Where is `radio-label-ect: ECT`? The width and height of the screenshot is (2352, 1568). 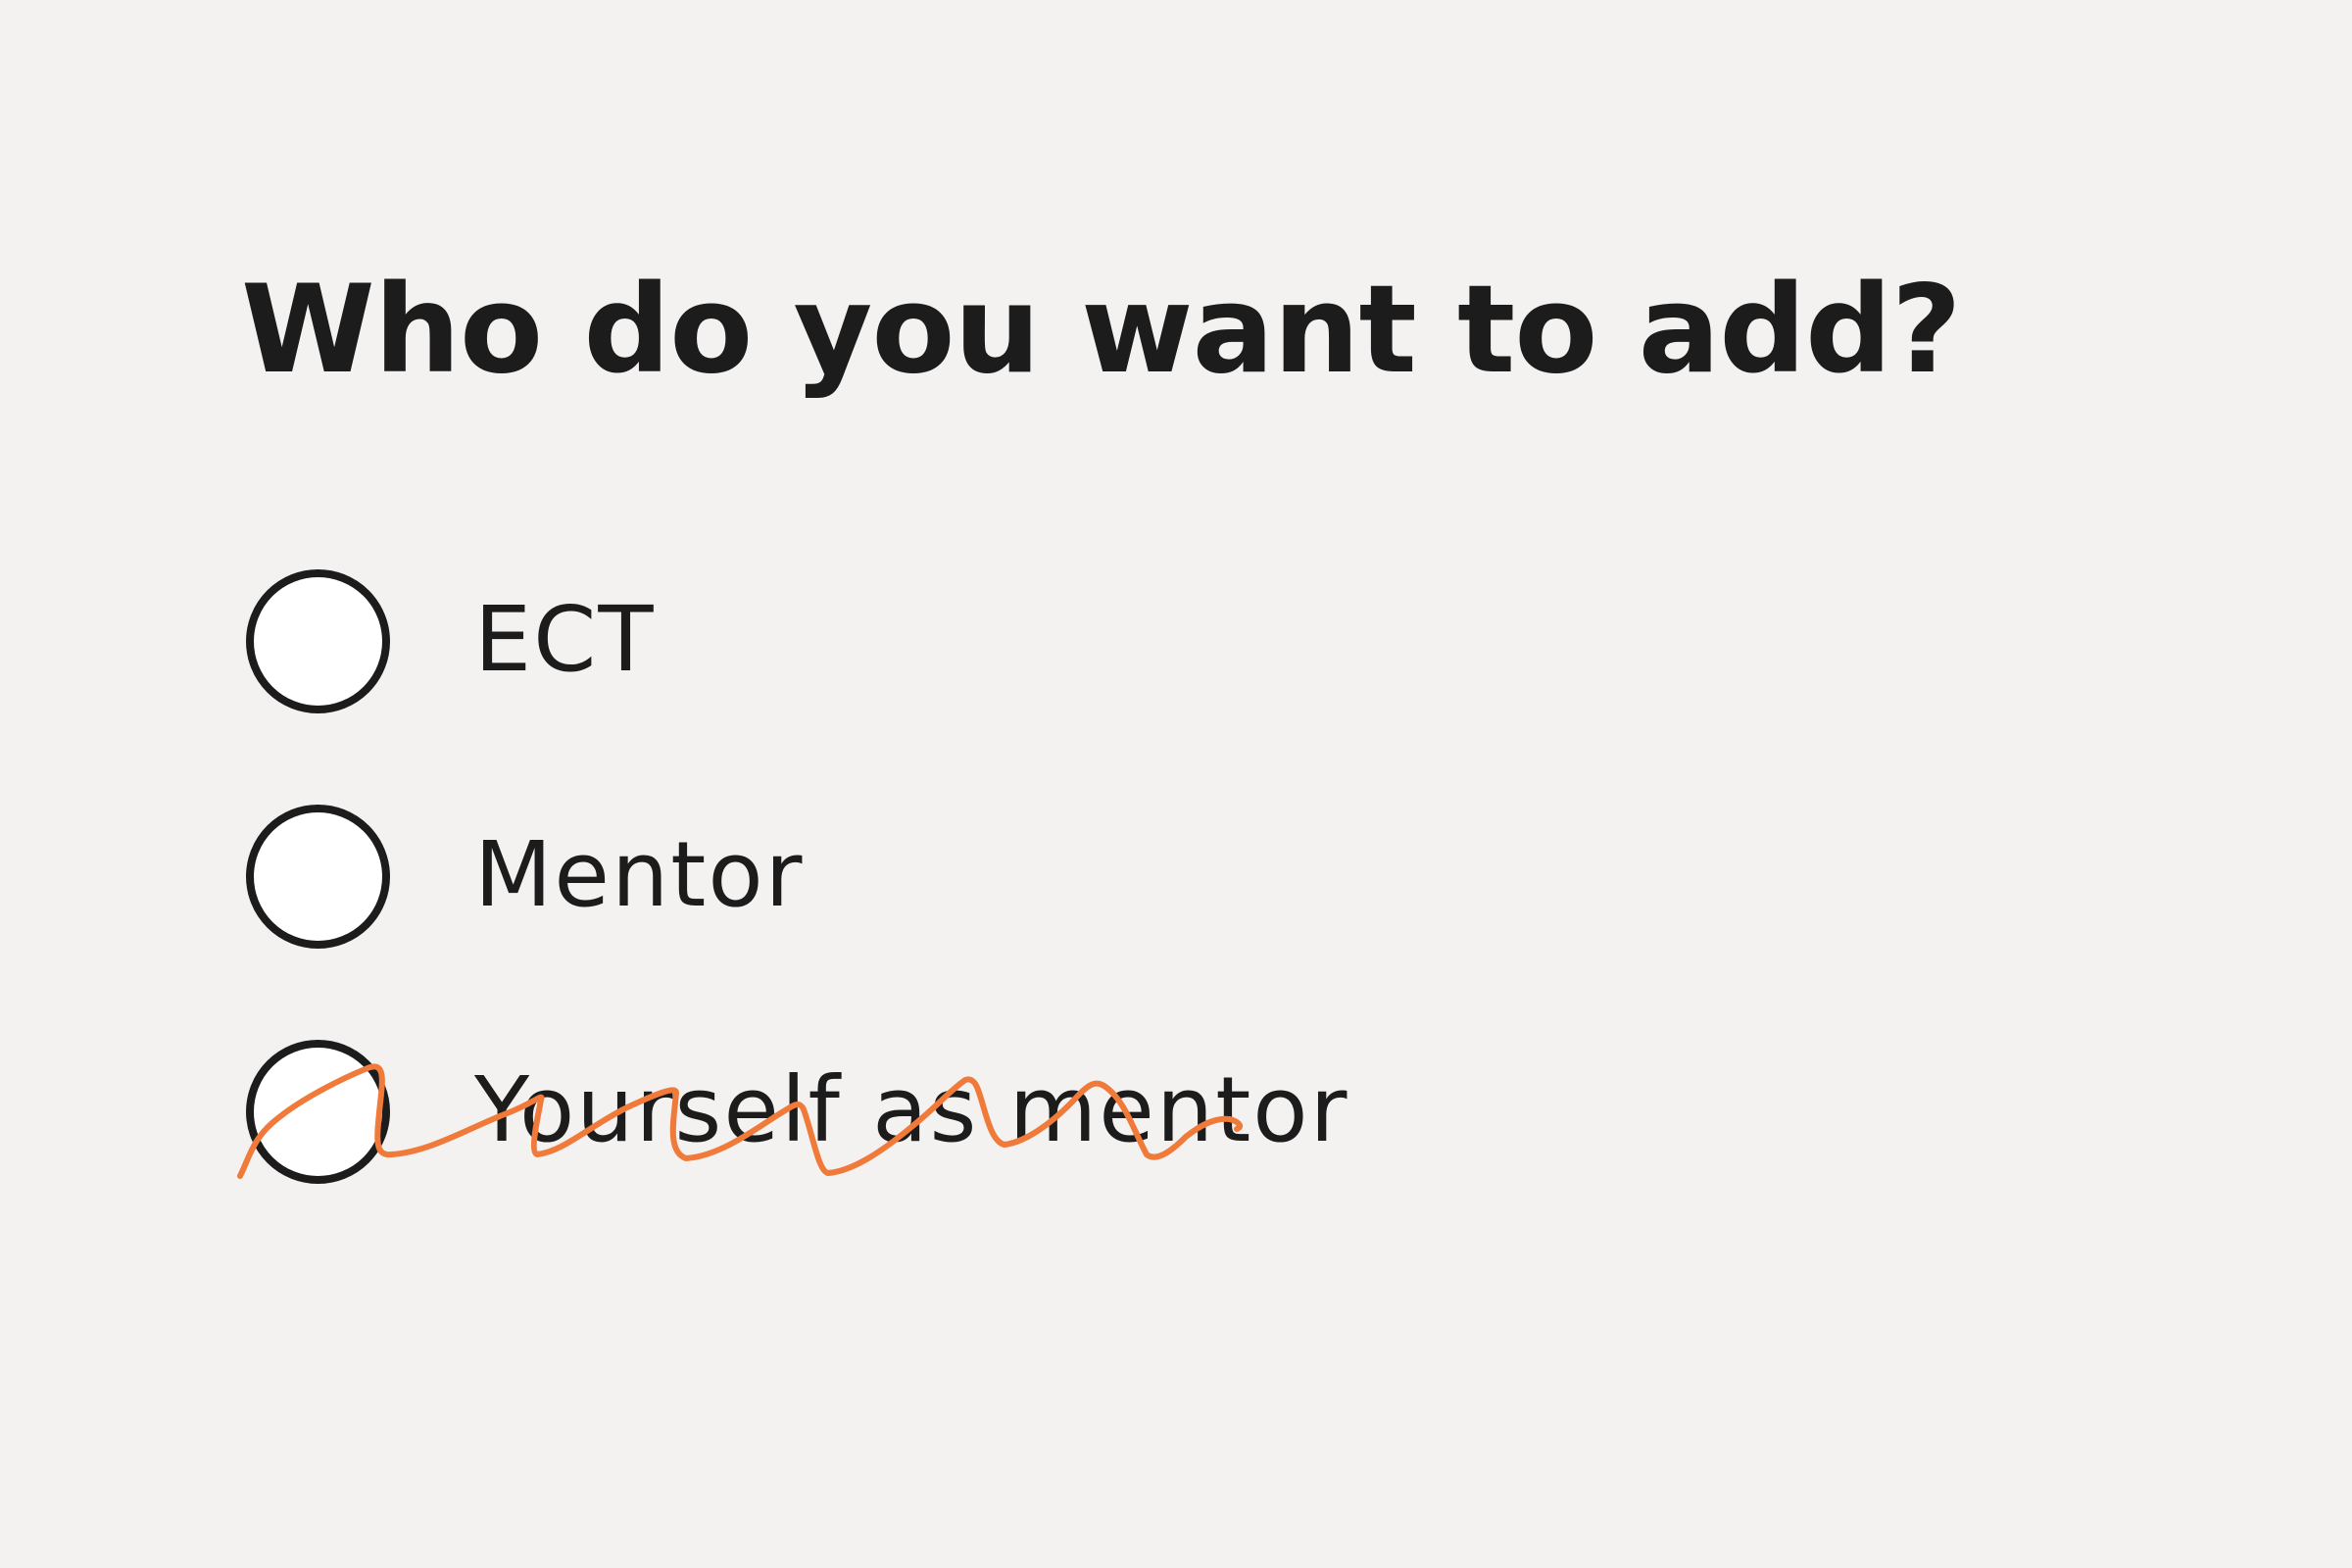 radio-label-ect: ECT is located at coordinates (565, 640).